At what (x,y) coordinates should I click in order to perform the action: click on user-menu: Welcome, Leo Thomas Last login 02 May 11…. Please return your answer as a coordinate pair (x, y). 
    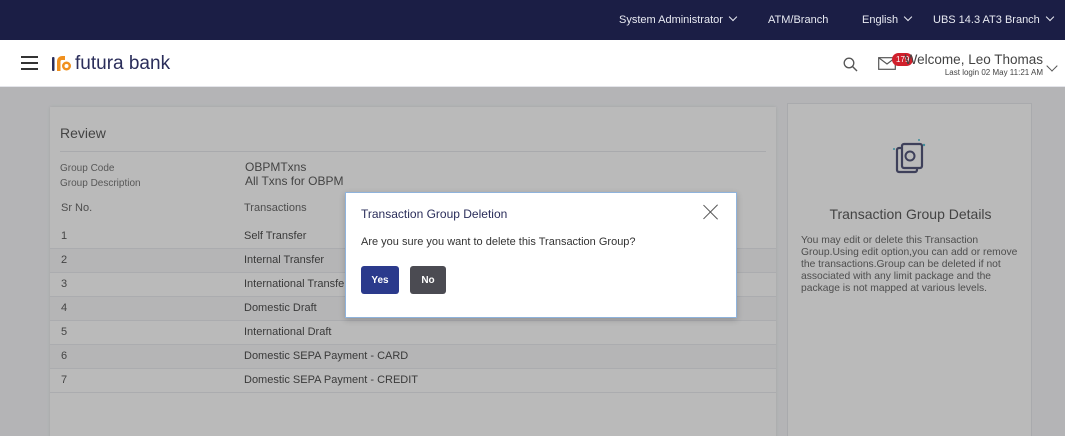
    Looking at the image, I should click on (974, 65).